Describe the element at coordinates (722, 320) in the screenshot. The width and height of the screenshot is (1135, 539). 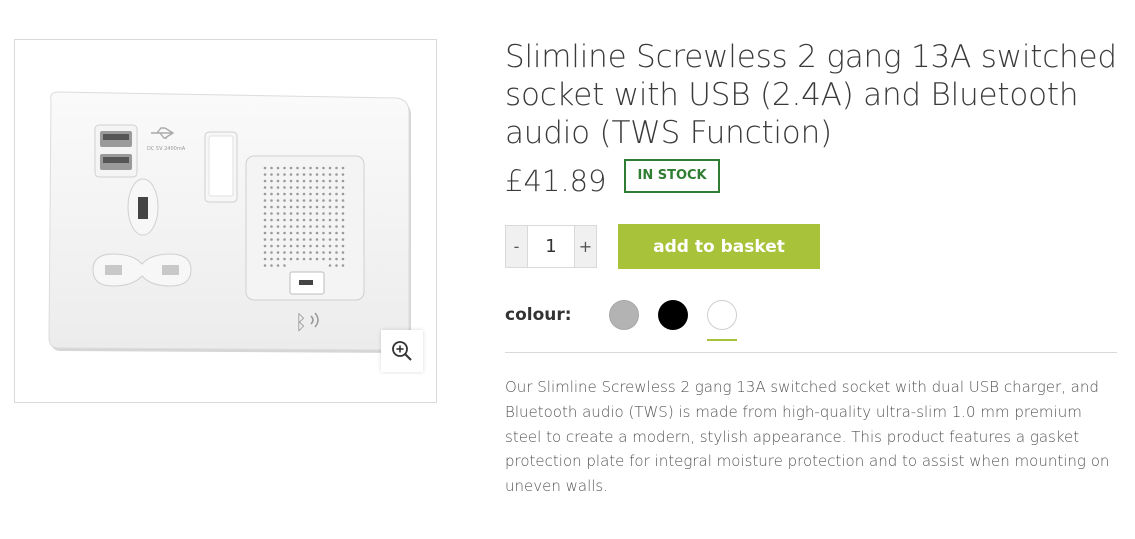
I see `colour-swatch-white` at that location.